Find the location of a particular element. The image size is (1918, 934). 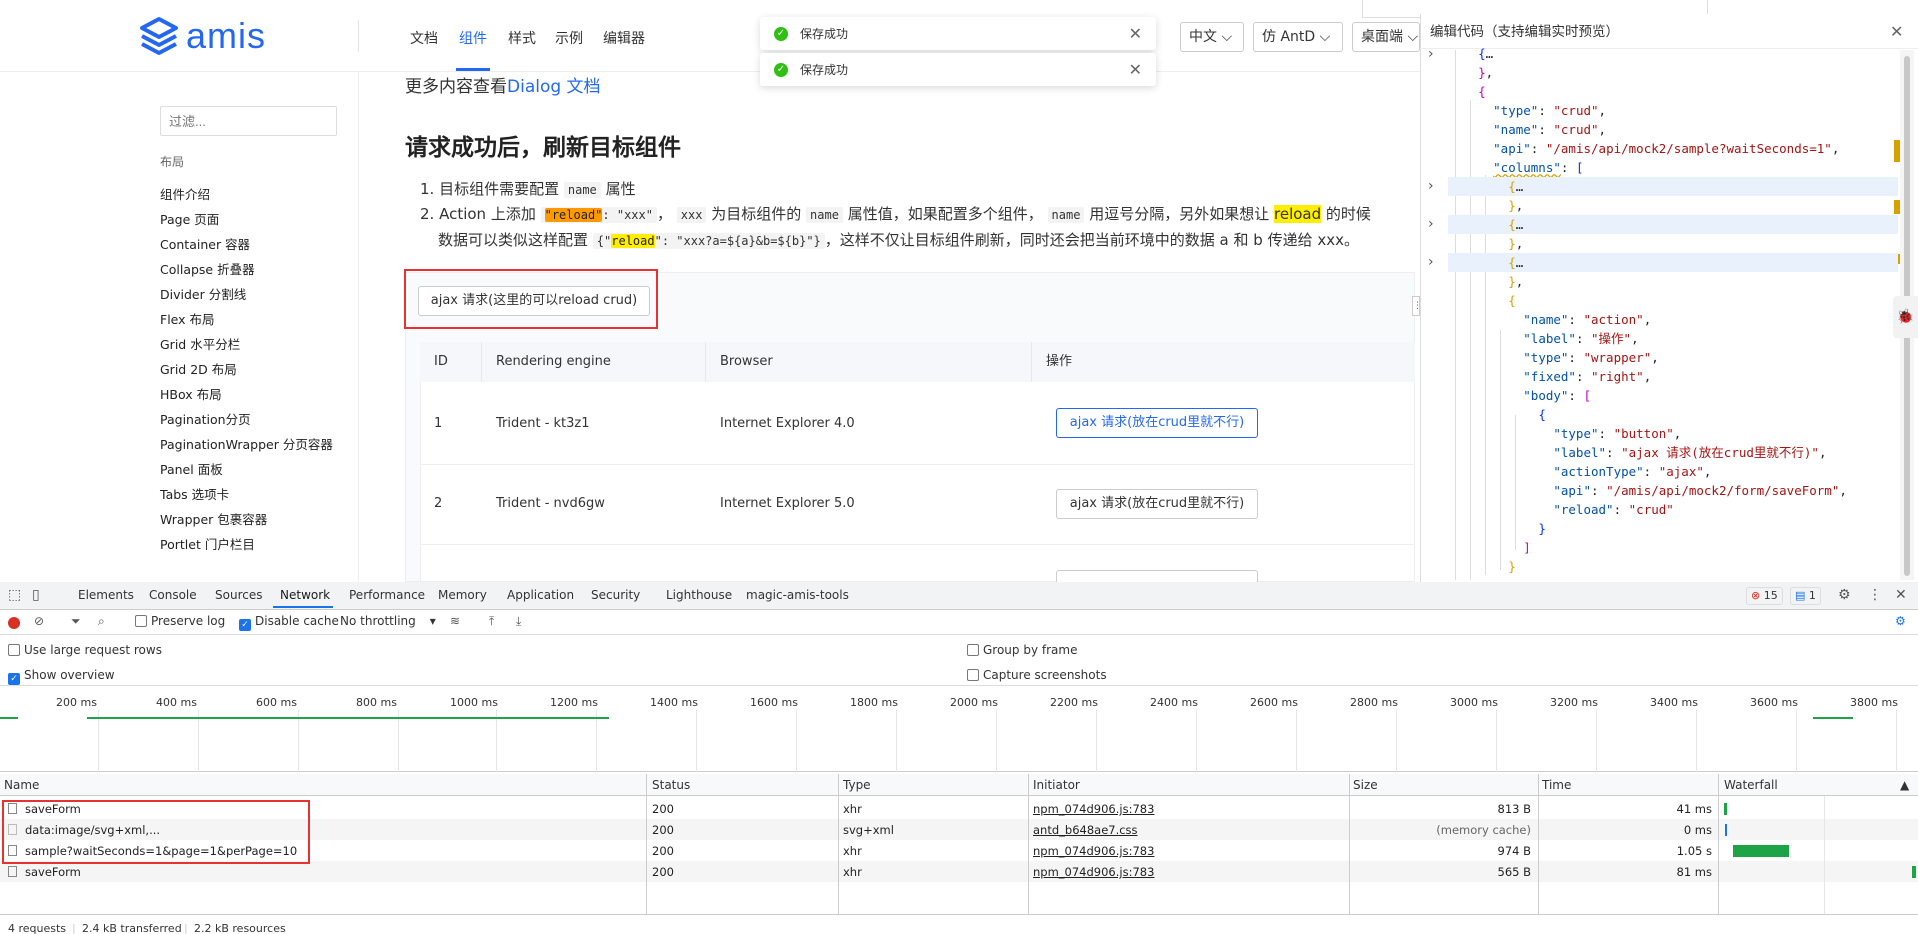

inspect-element-icon: ⬚ is located at coordinates (14, 595).